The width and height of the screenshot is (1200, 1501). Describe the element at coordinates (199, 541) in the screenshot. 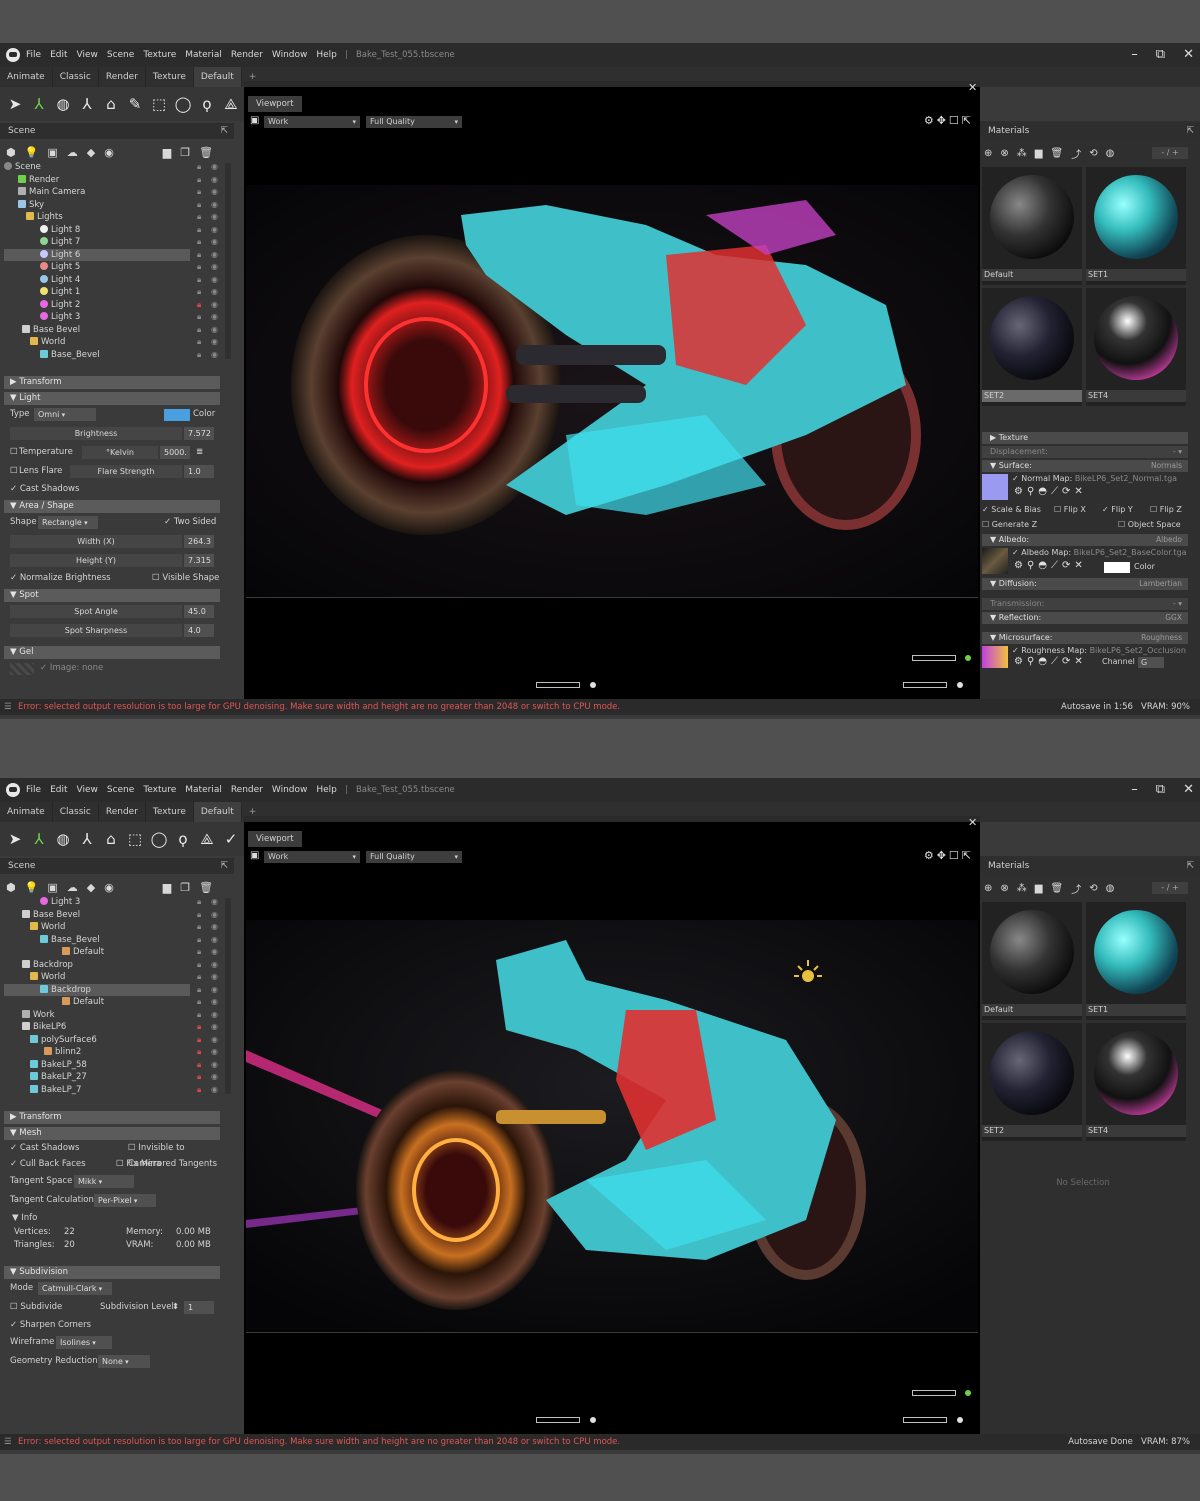

I see `width-value: 264.3` at that location.